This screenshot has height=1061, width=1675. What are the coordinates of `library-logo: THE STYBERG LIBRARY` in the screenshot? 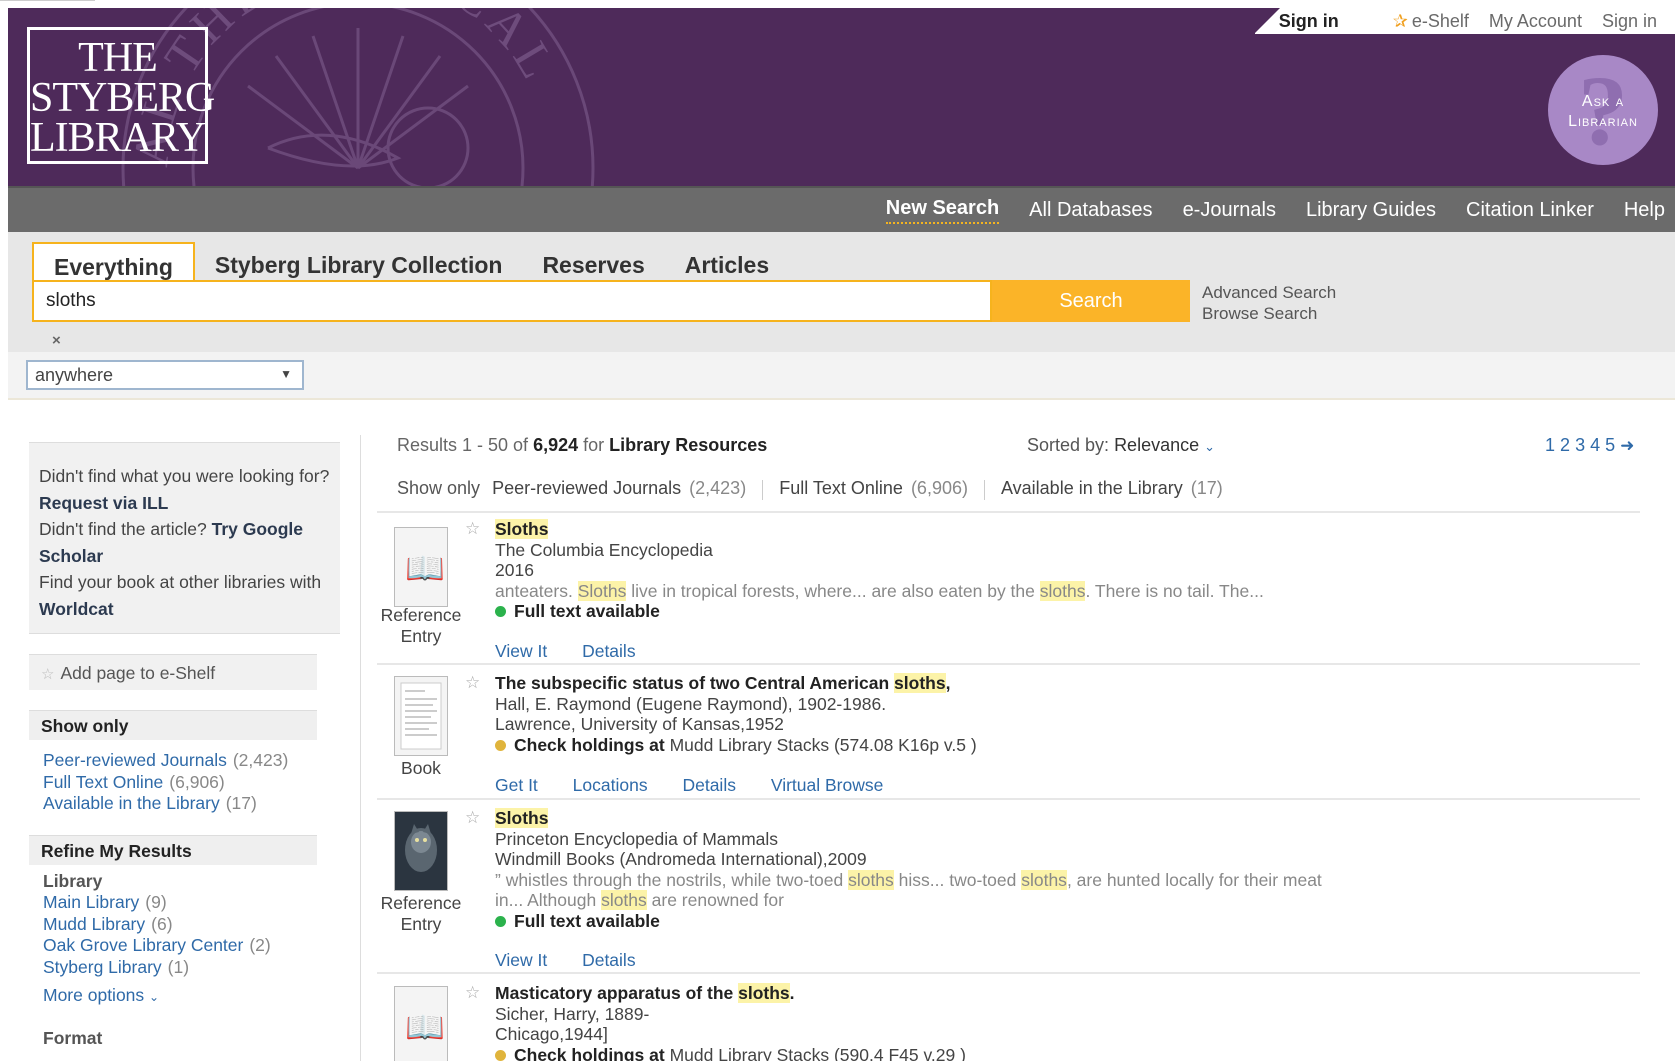 It's located at (121, 95).